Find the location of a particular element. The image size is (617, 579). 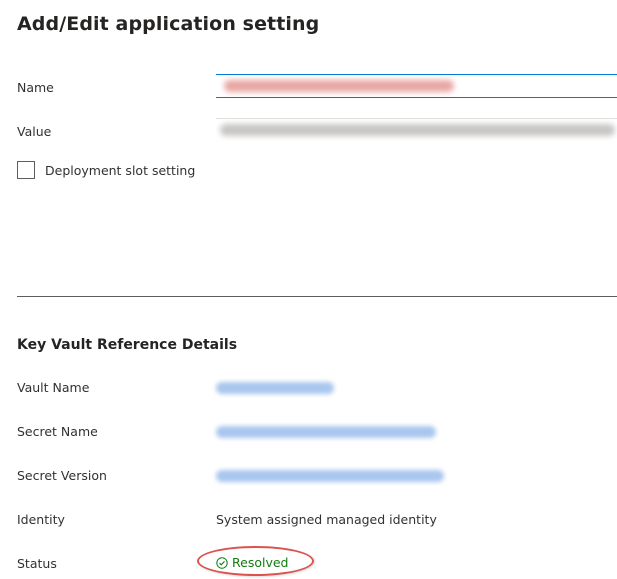

check-circle-icon is located at coordinates (222, 562).